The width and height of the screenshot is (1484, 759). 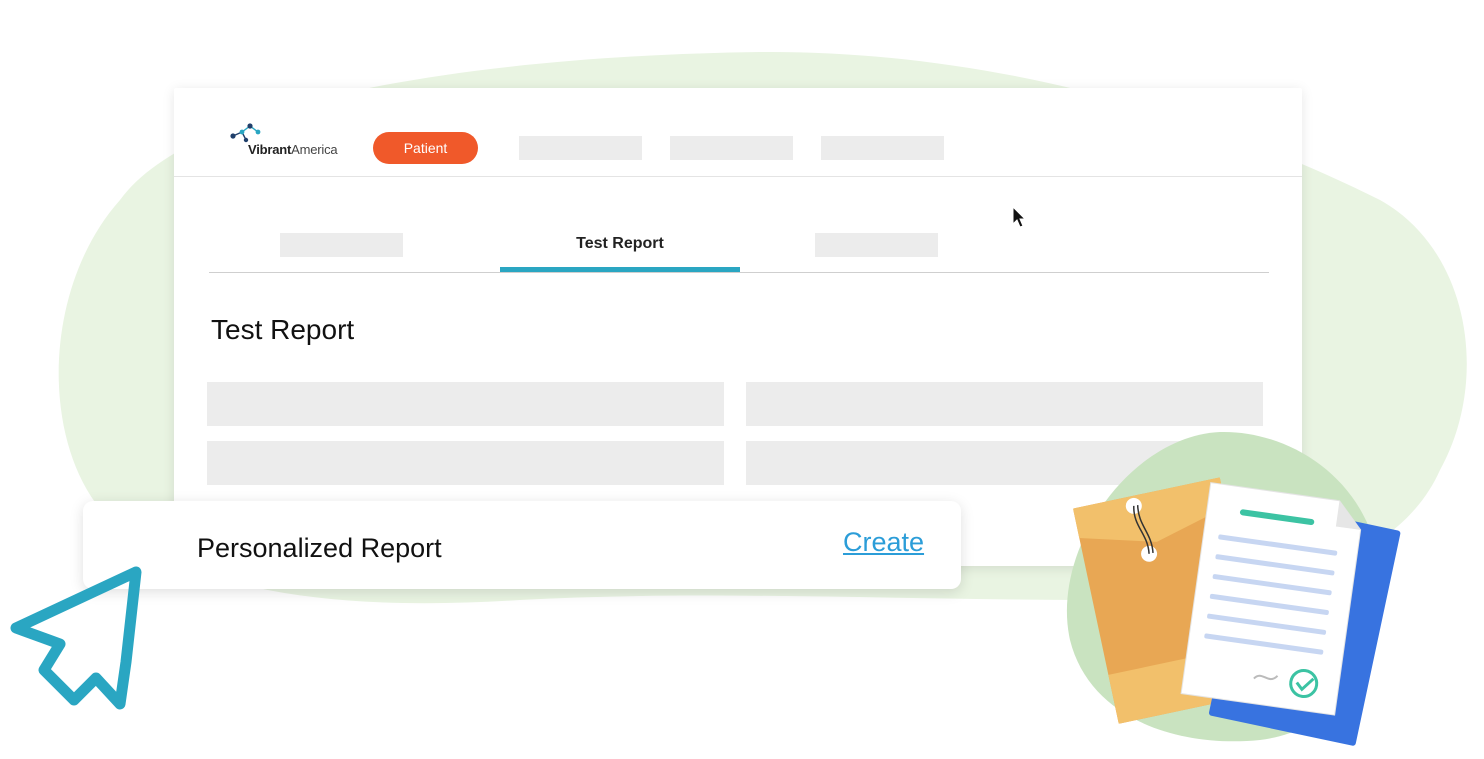 What do you see at coordinates (341, 245) in the screenshot?
I see `tab-placeholder-left` at bounding box center [341, 245].